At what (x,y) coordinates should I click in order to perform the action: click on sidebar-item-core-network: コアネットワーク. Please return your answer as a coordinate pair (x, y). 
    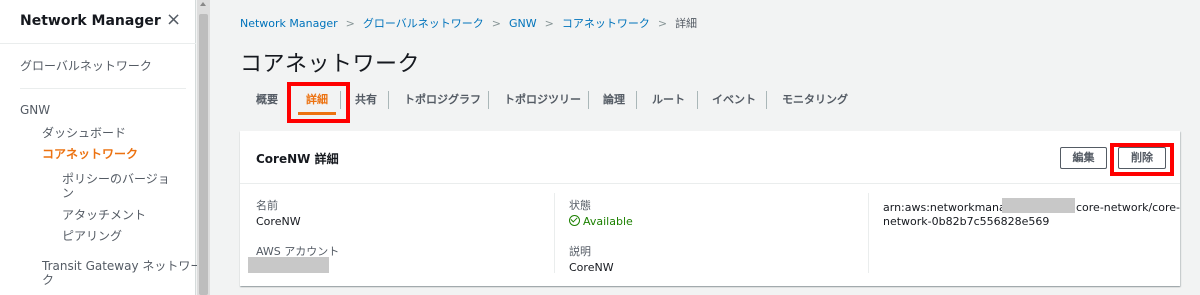
    Looking at the image, I should click on (90, 153).